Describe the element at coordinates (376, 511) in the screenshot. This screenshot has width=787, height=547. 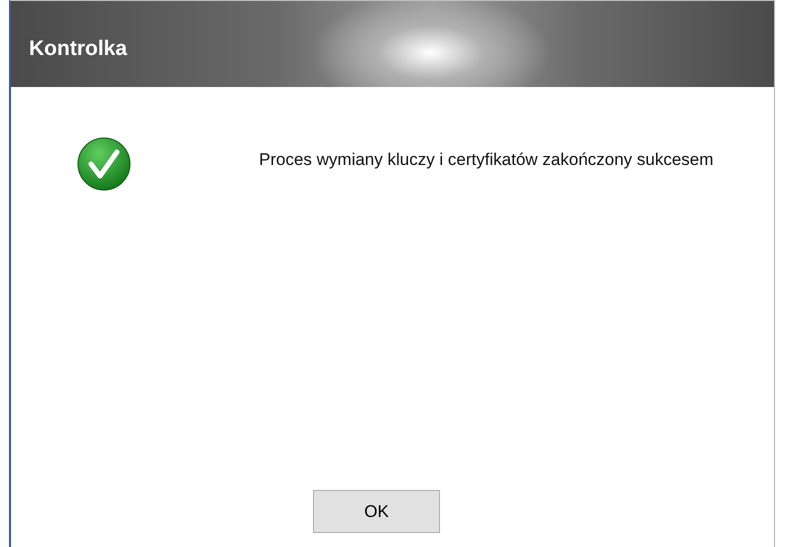
I see `ok-button: OK` at that location.